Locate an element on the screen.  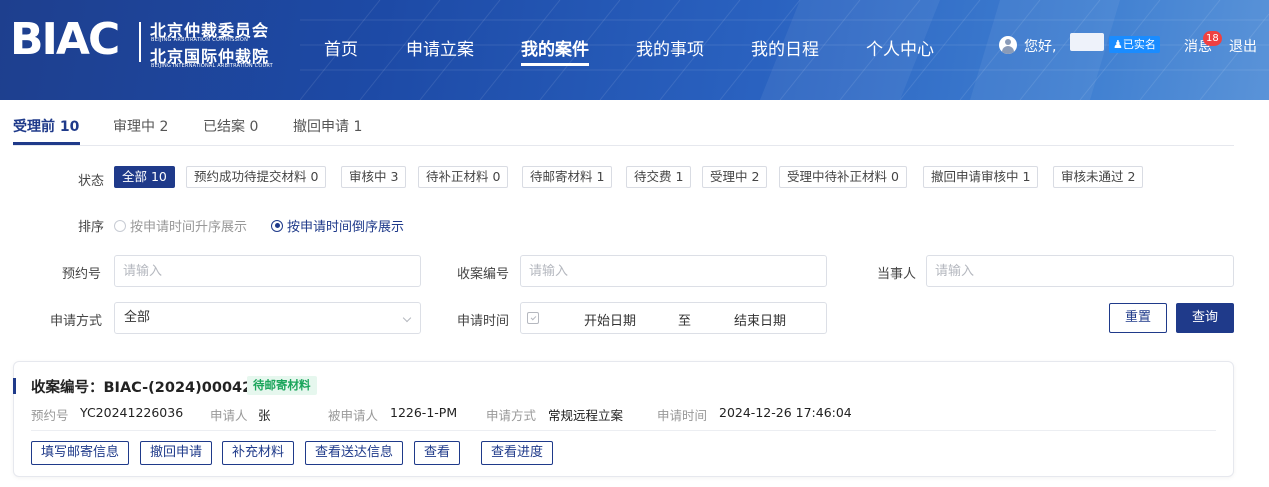
view-delivery-info-button: 查看送达信息 is located at coordinates (354, 453).